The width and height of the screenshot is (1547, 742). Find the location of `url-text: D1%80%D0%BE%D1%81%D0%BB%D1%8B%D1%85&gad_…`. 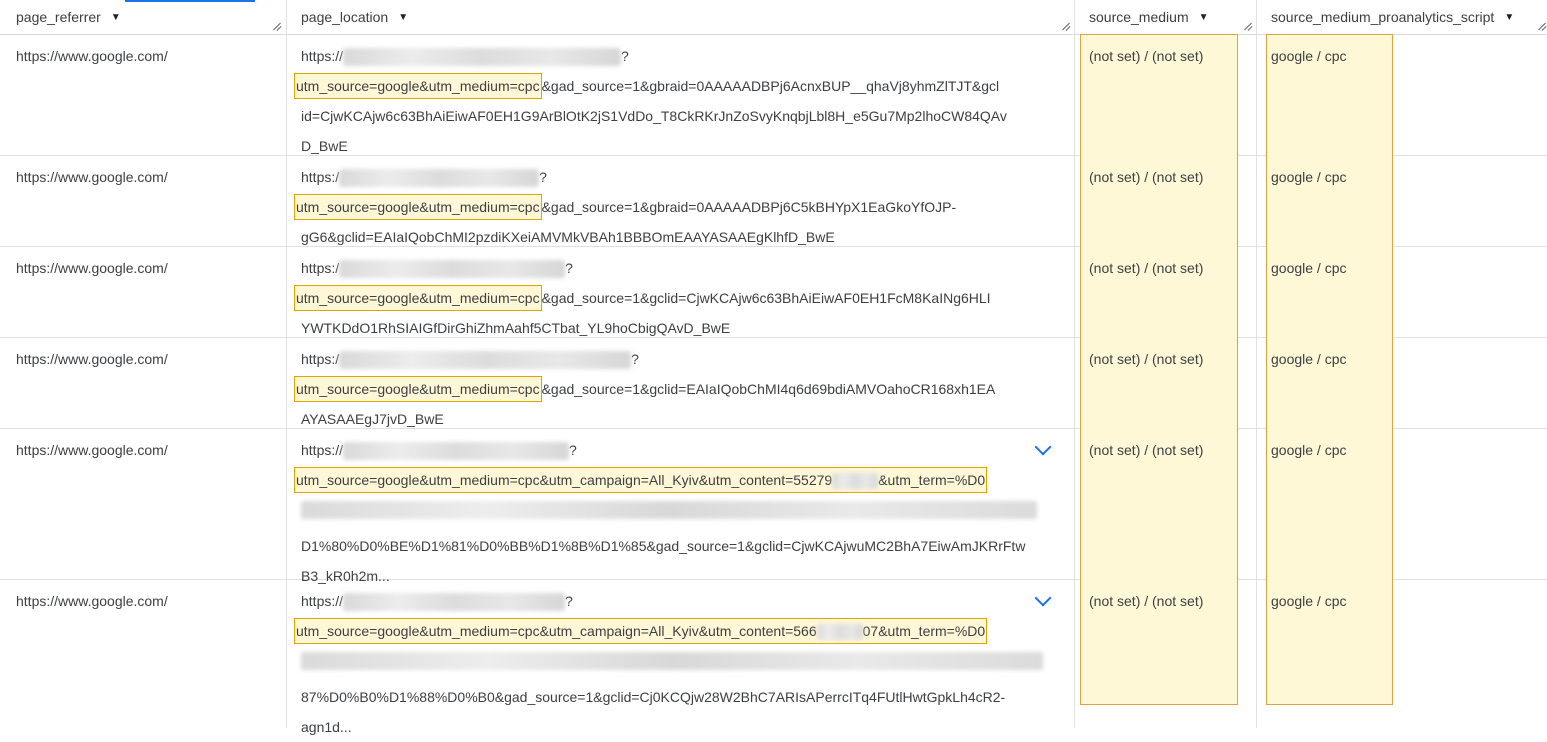

url-text: D1%80%D0%BE%D1%81%D0%BB%D1%8B%D1%85&gad_… is located at coordinates (663, 546).